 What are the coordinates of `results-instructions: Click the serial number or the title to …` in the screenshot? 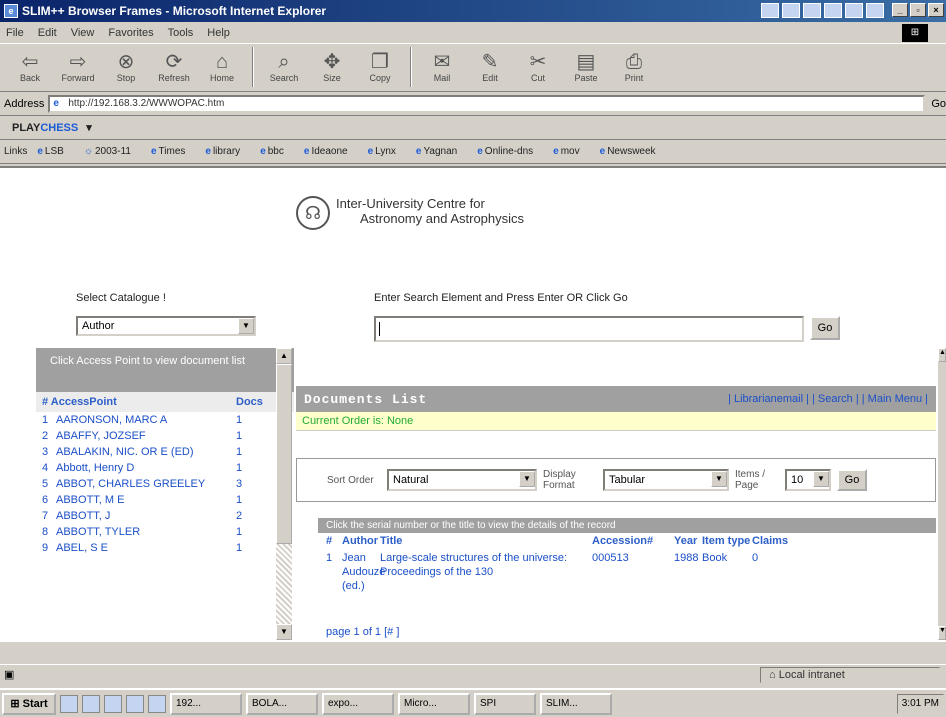 It's located at (627, 525).